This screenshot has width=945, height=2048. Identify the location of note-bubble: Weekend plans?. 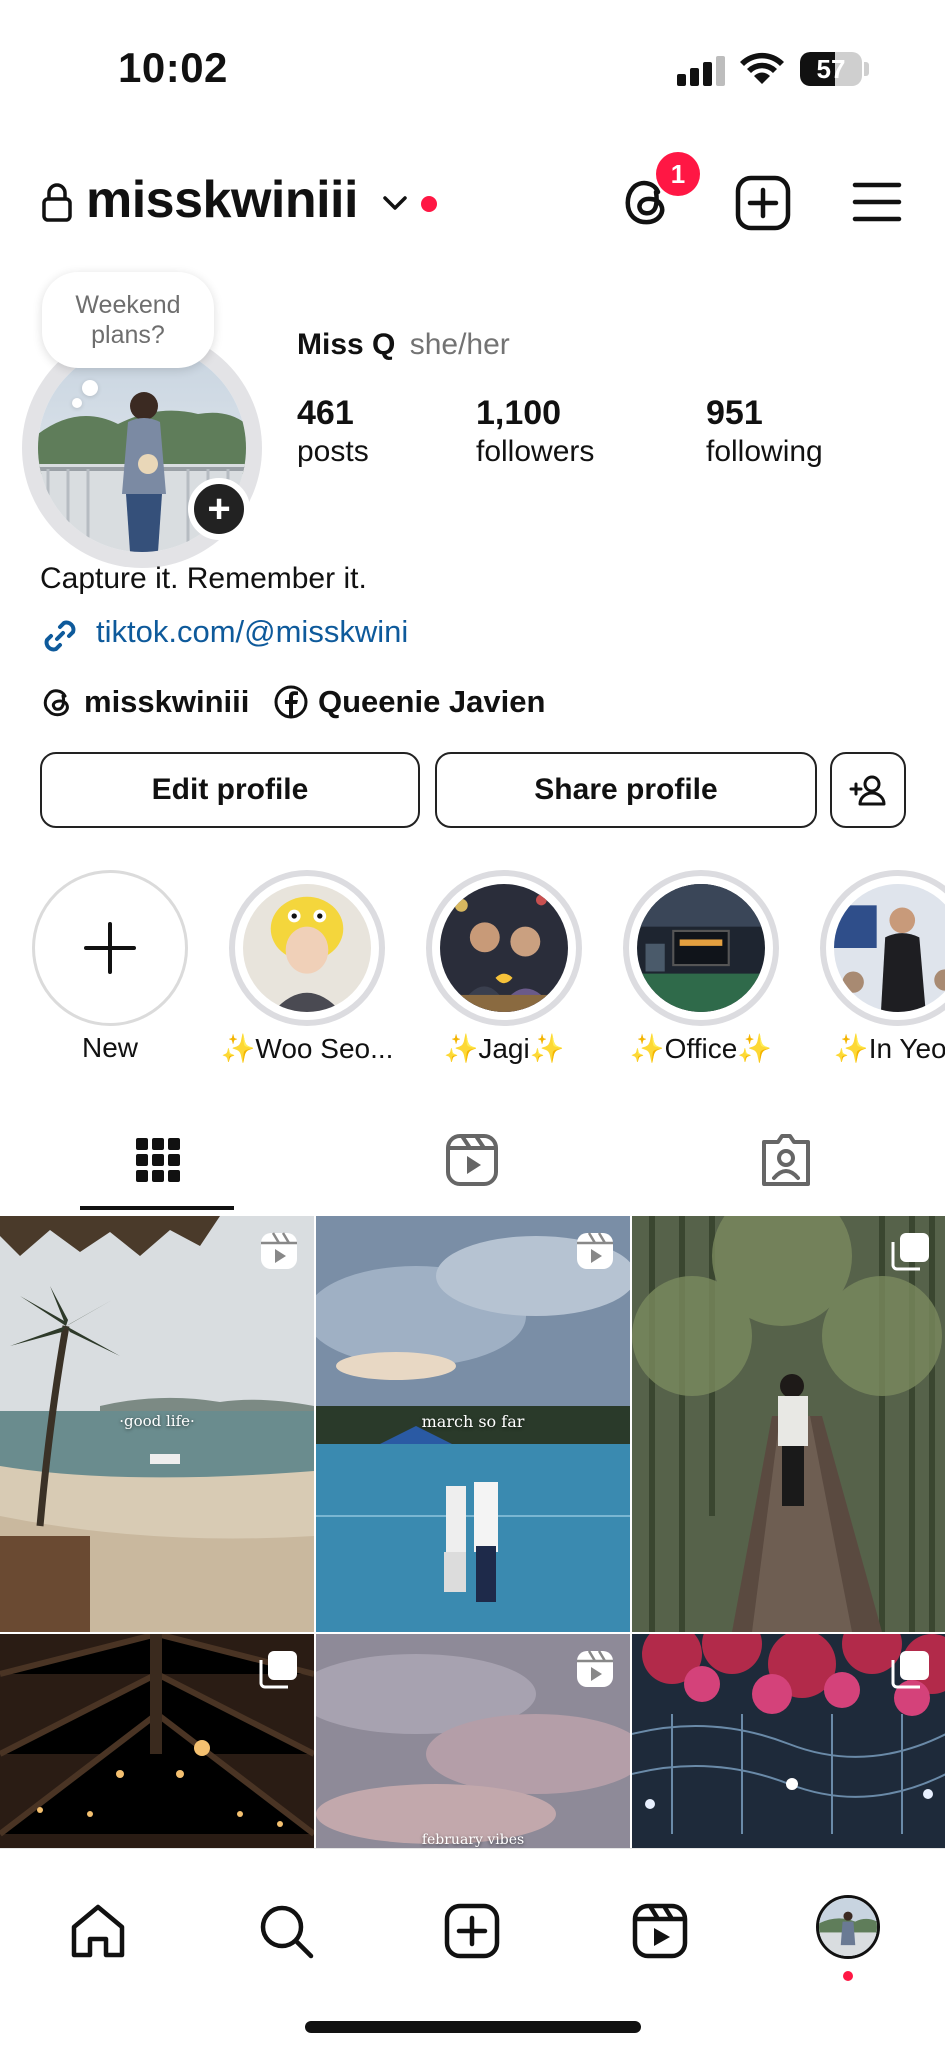
(128, 320).